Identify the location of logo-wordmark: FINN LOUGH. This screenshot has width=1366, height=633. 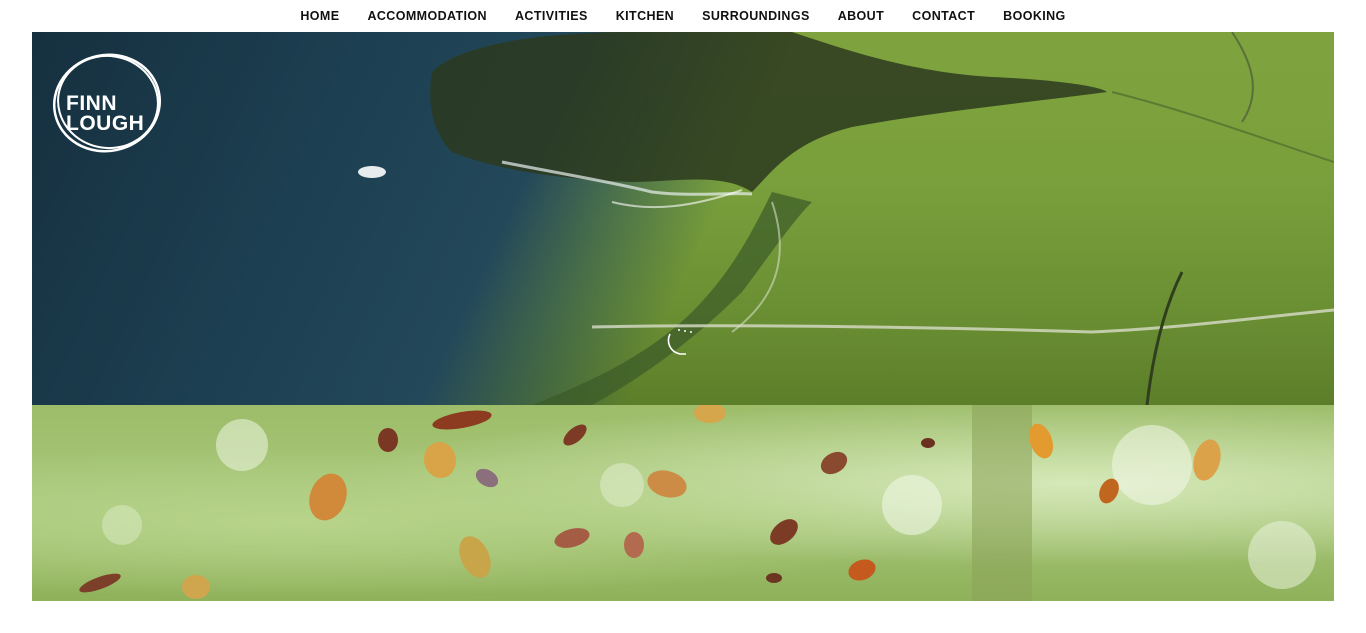
(105, 113).